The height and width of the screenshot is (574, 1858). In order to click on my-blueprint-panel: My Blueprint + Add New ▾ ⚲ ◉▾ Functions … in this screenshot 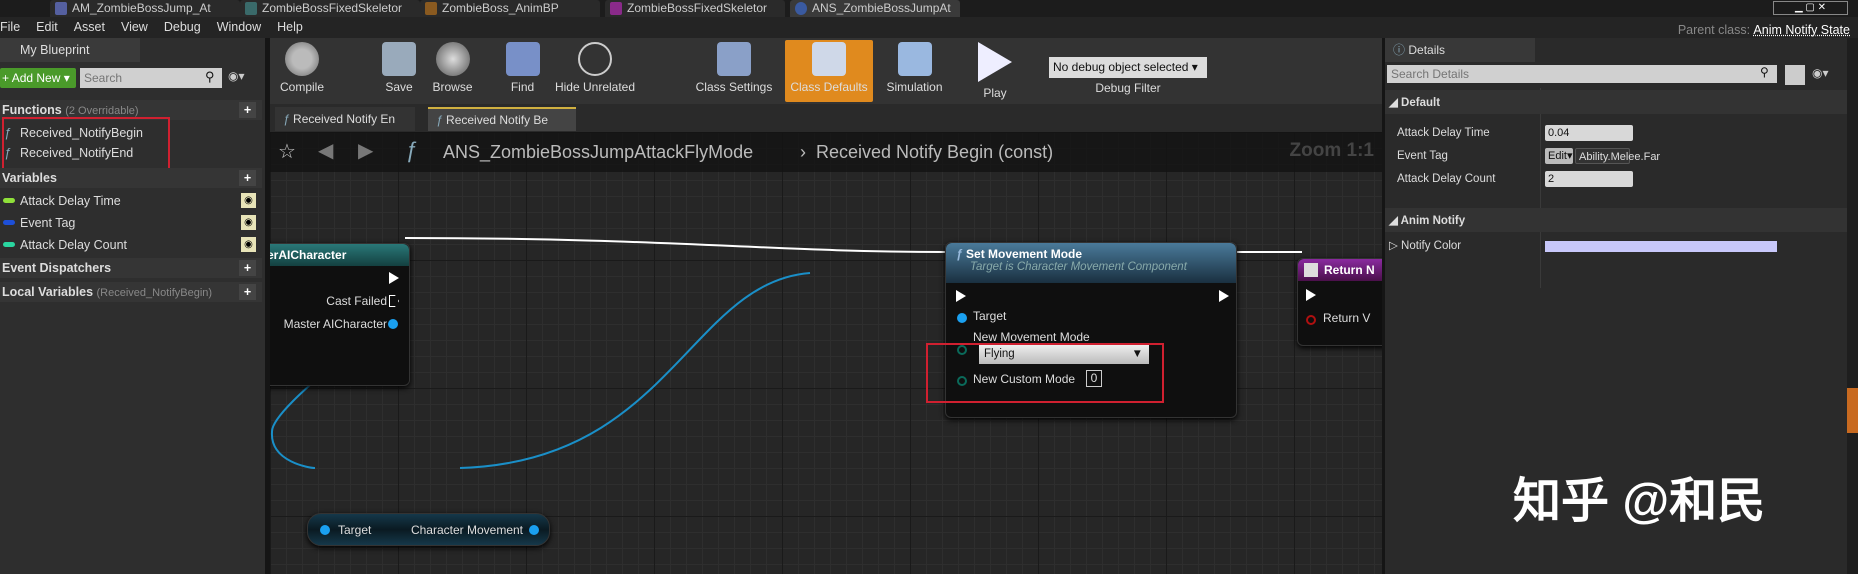, I will do `click(132, 306)`.